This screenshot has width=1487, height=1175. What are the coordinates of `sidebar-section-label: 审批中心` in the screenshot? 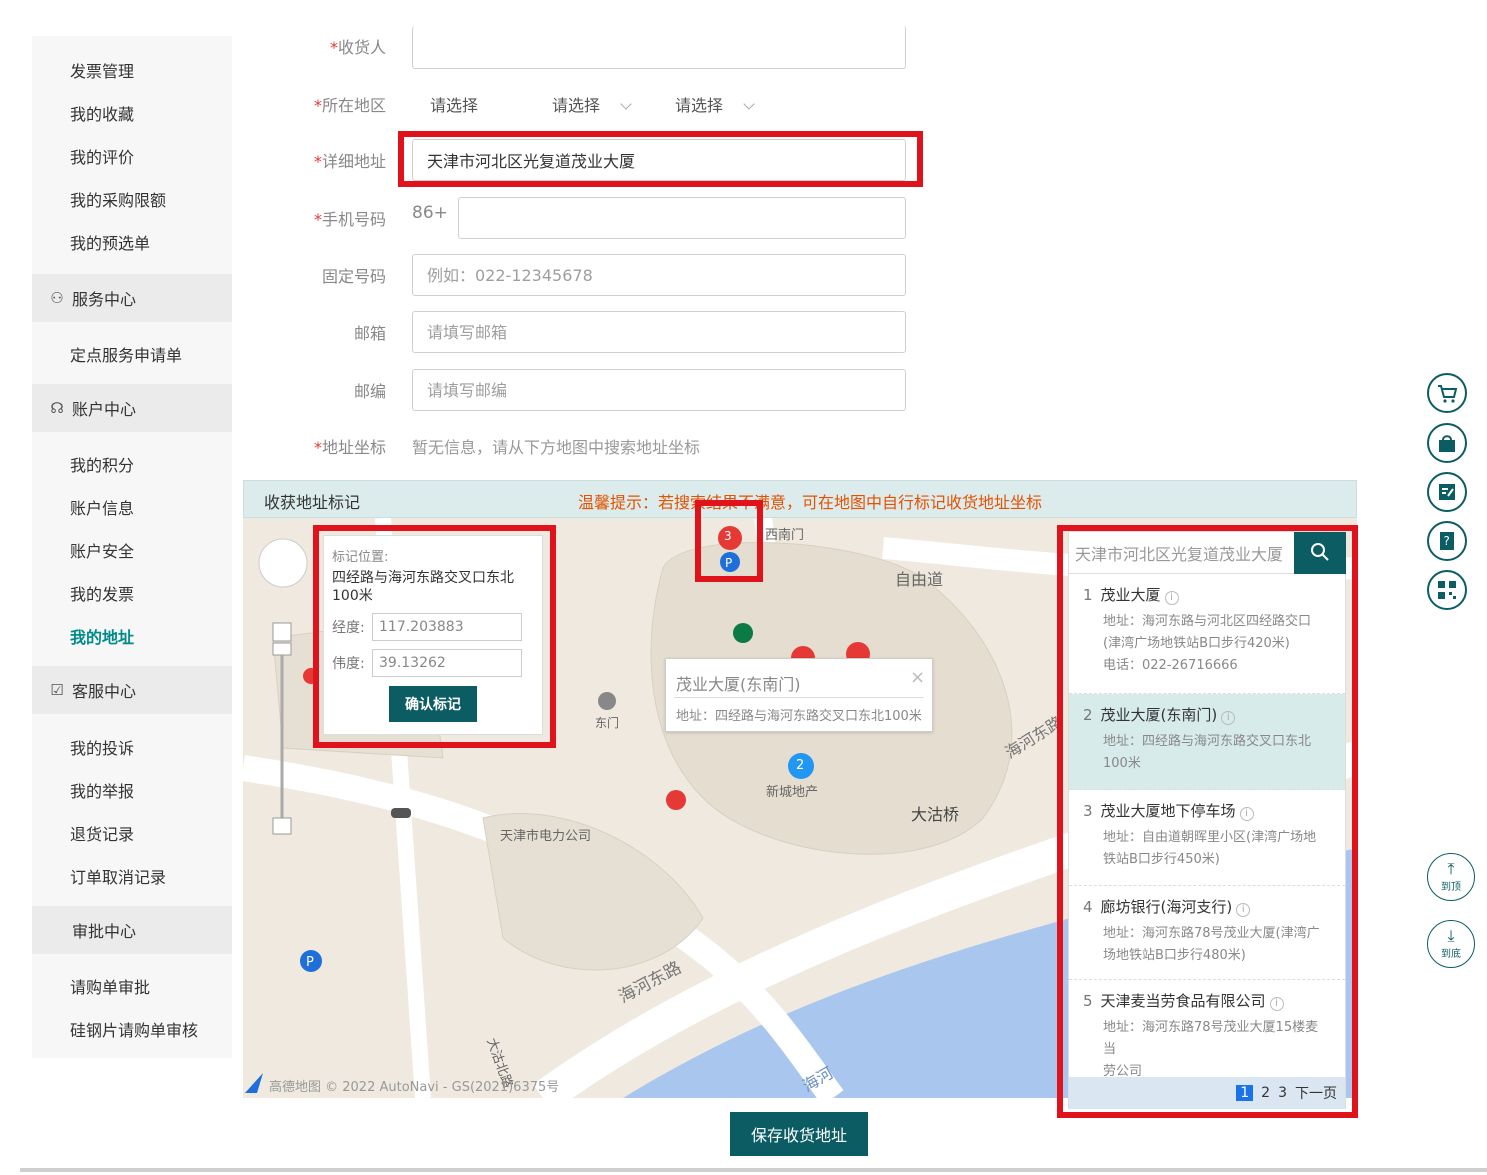 It's located at (104, 931).